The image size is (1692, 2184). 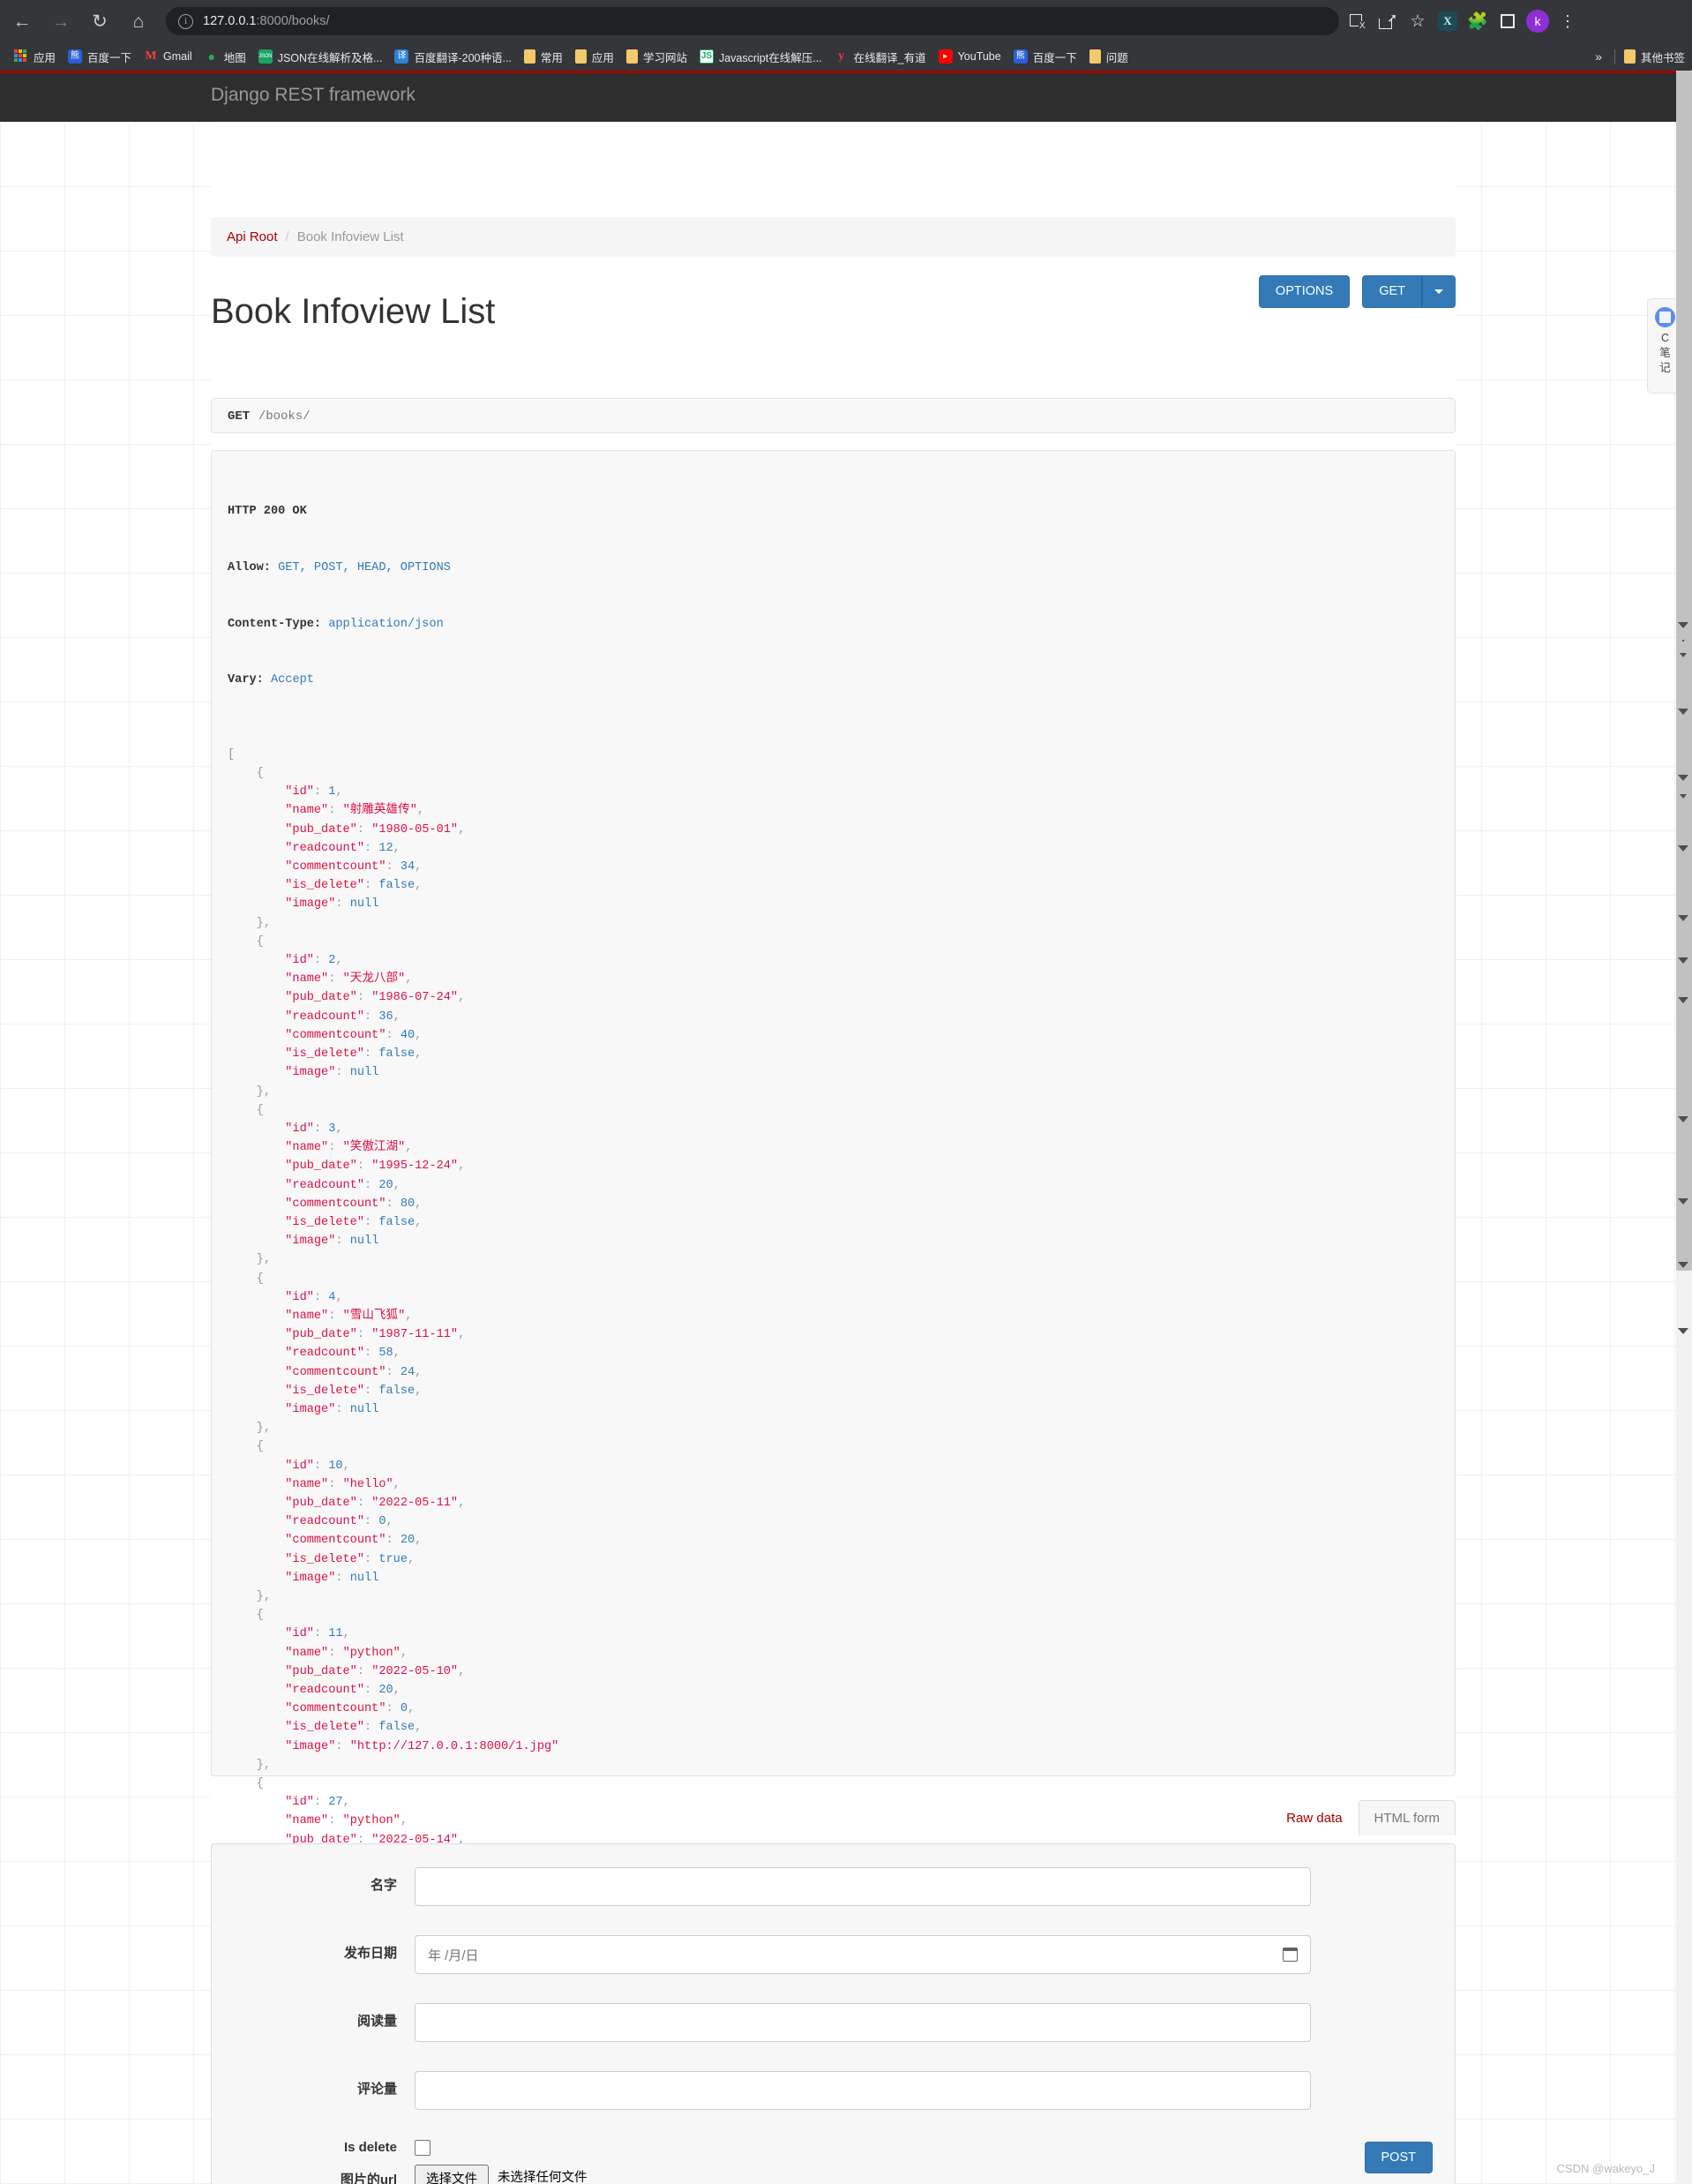 I want to click on form-row-readcount: 阅读量, so click(x=834, y=2022).